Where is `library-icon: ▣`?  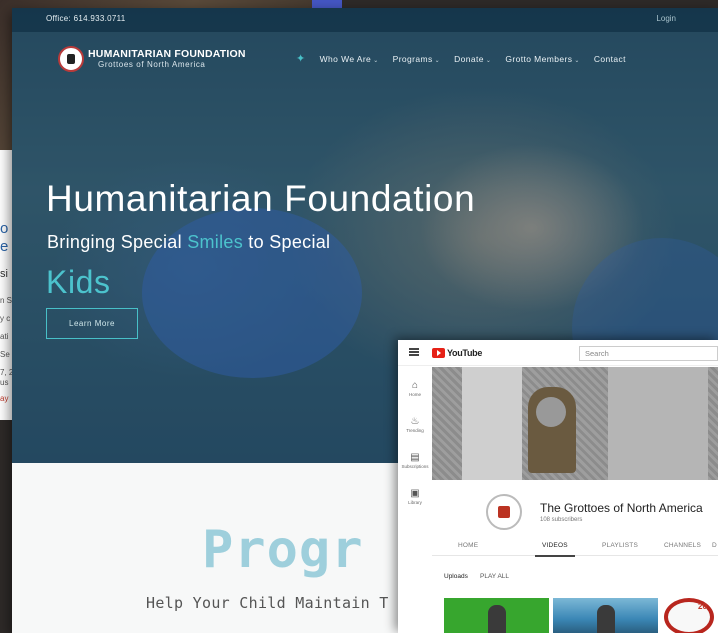 library-icon: ▣ is located at coordinates (415, 493).